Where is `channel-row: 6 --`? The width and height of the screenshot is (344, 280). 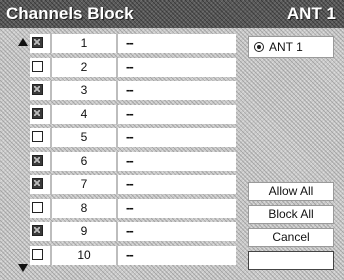
channel-row: 6 -- is located at coordinates (133, 161).